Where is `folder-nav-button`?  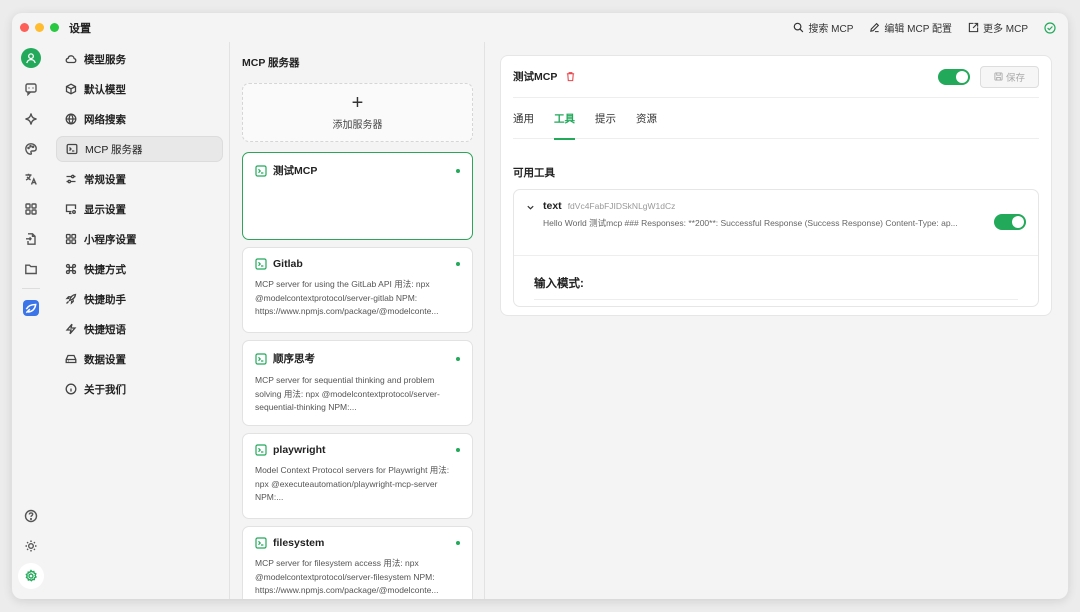 folder-nav-button is located at coordinates (31, 269).